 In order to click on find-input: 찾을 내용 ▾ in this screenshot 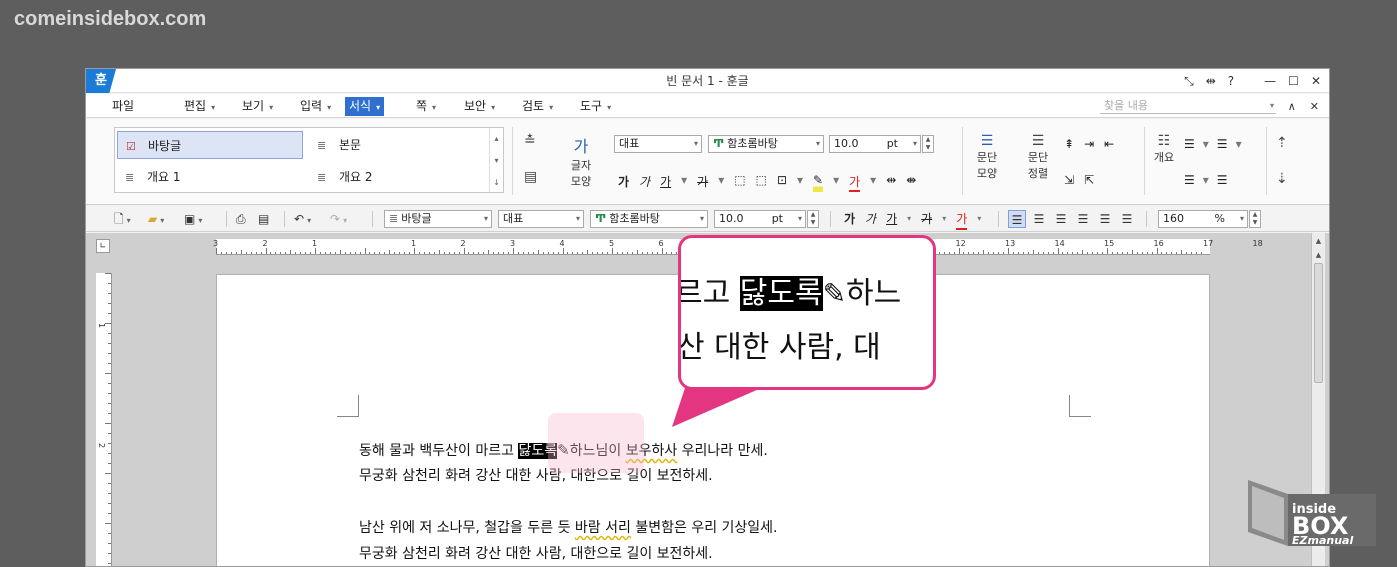, I will do `click(1188, 106)`.